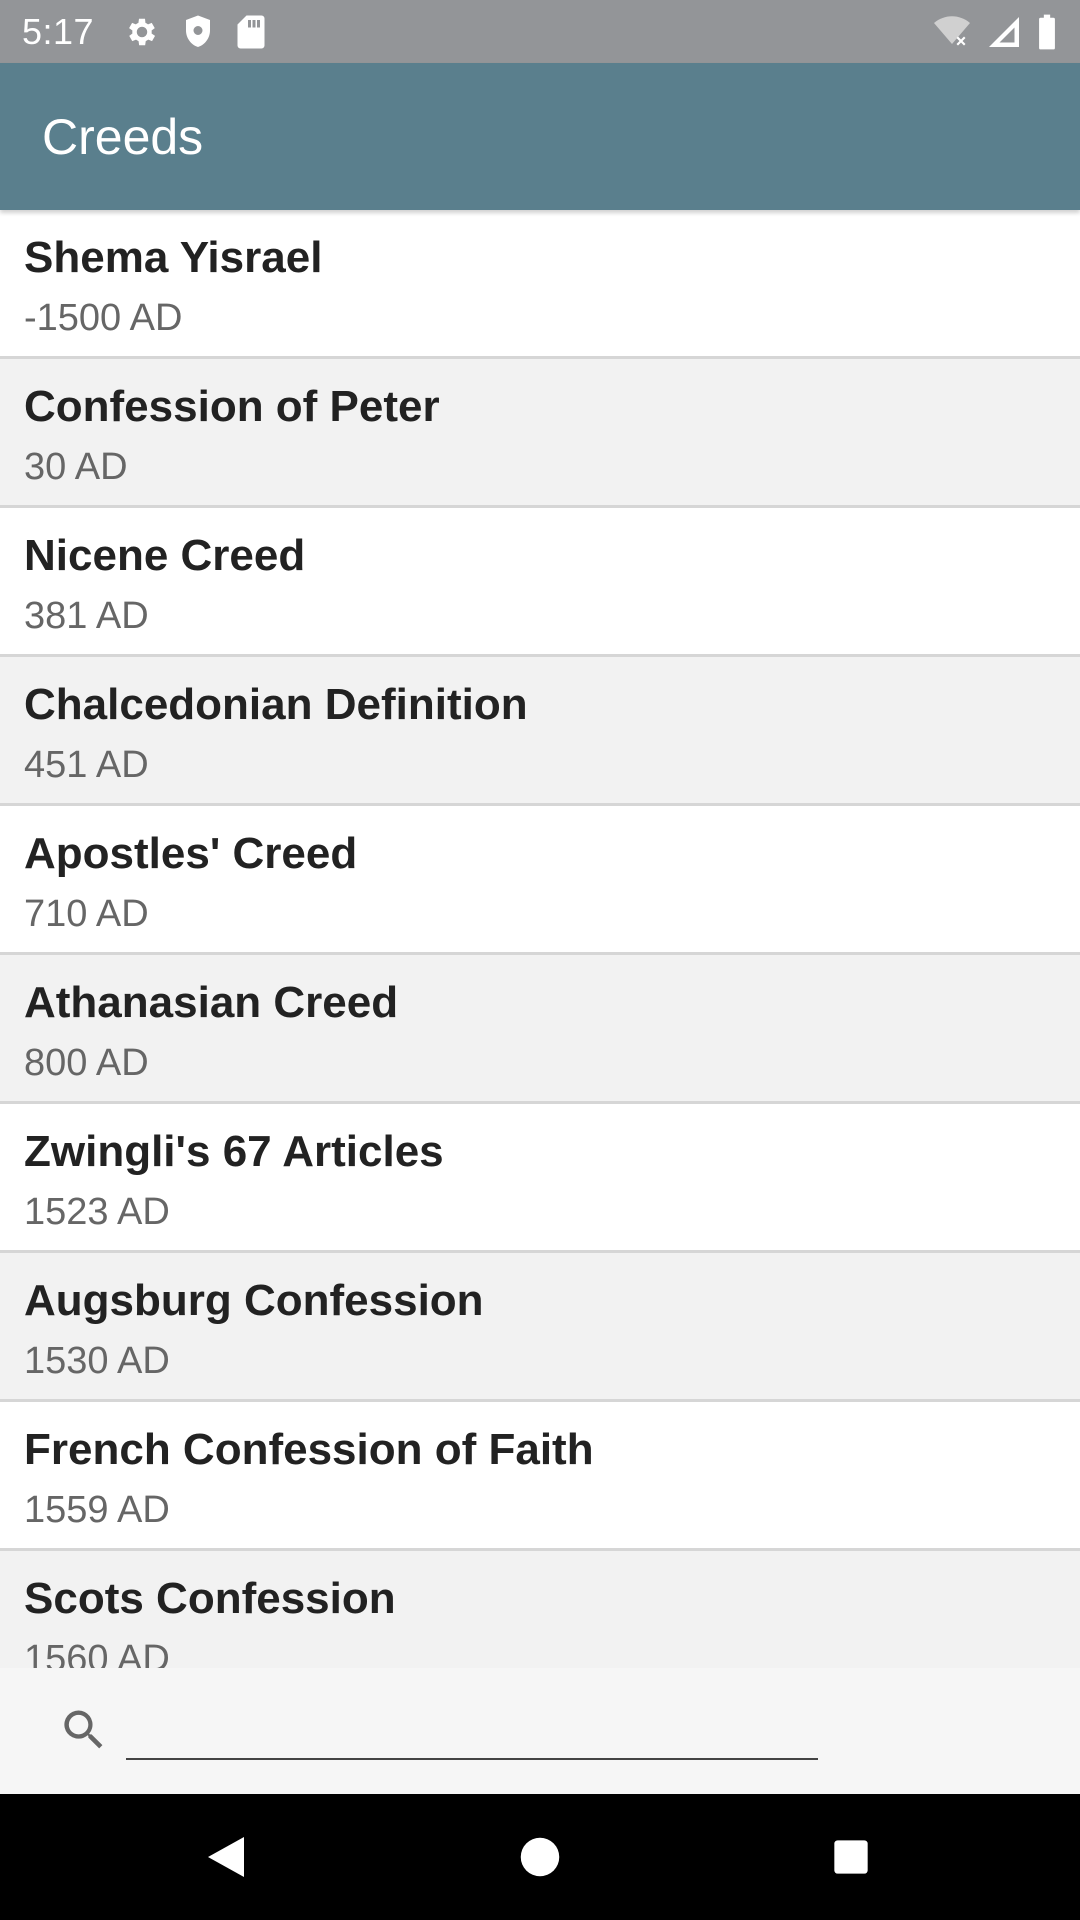  Describe the element at coordinates (84, 1732) in the screenshot. I see `search-icon` at that location.